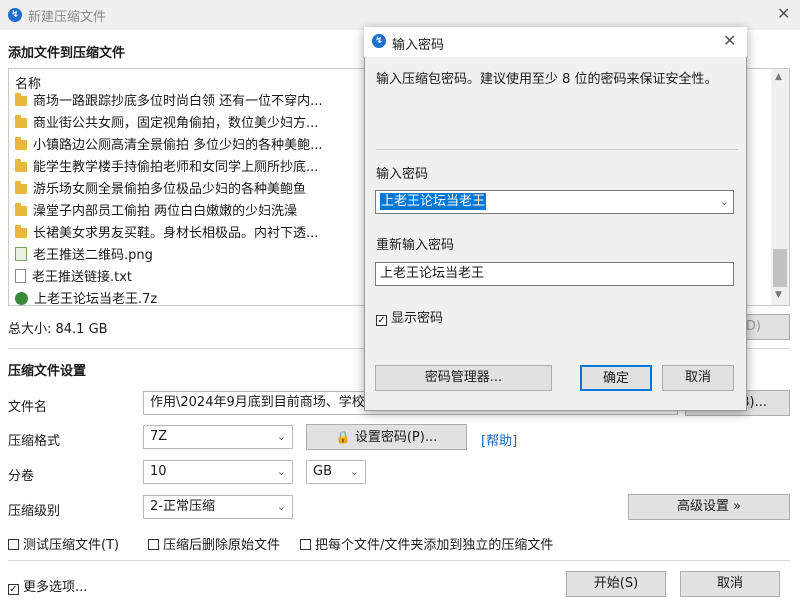 The height and width of the screenshot is (603, 800). I want to click on add-files-heading: 添加文件到压缩文件, so click(67, 53).